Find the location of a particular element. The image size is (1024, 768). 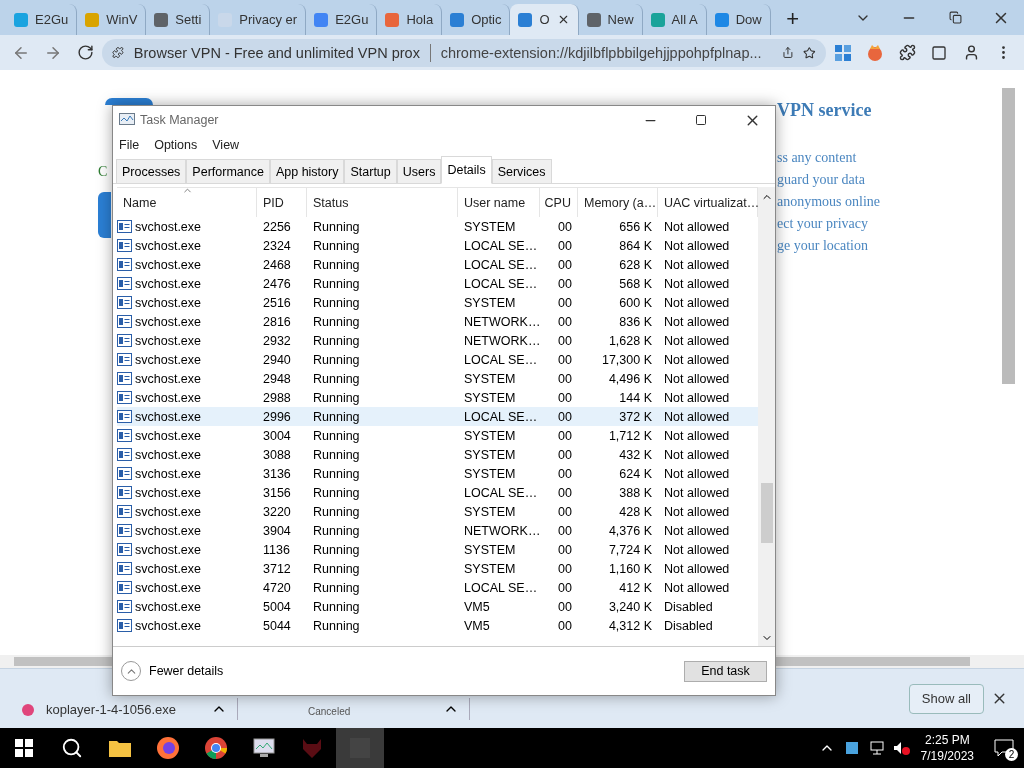

search-icon is located at coordinates (72, 748).